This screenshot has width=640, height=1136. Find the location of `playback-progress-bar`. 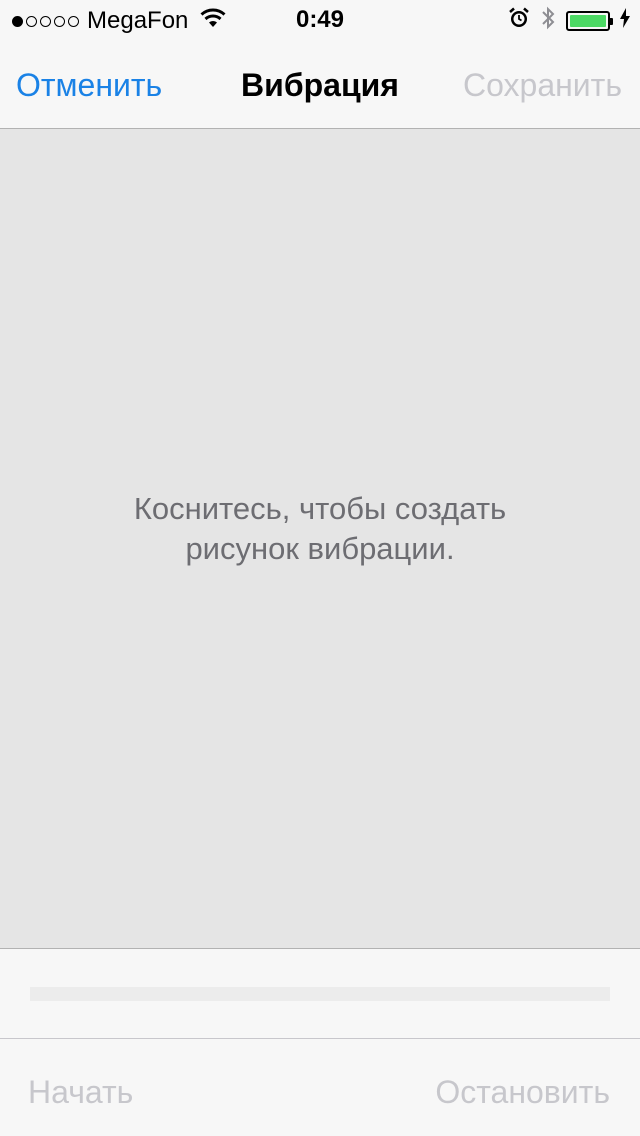

playback-progress-bar is located at coordinates (320, 994).